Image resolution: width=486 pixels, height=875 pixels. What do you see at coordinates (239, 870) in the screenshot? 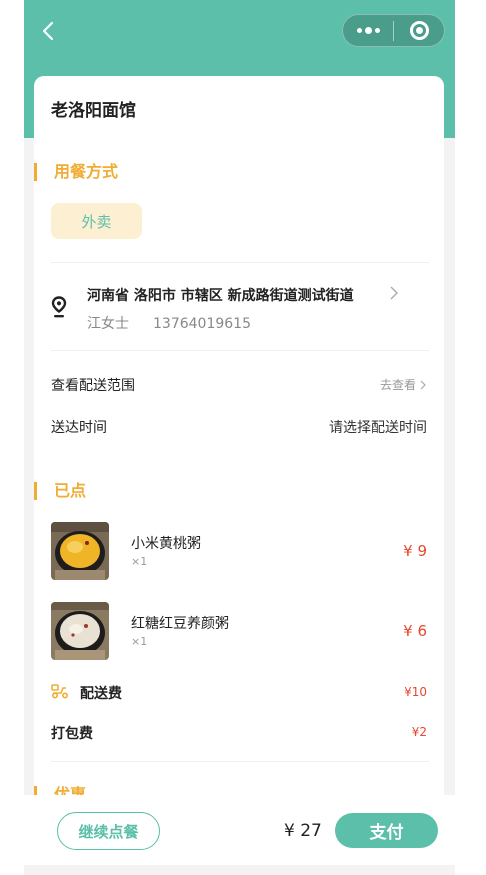
I see `bottom-strip` at bounding box center [239, 870].